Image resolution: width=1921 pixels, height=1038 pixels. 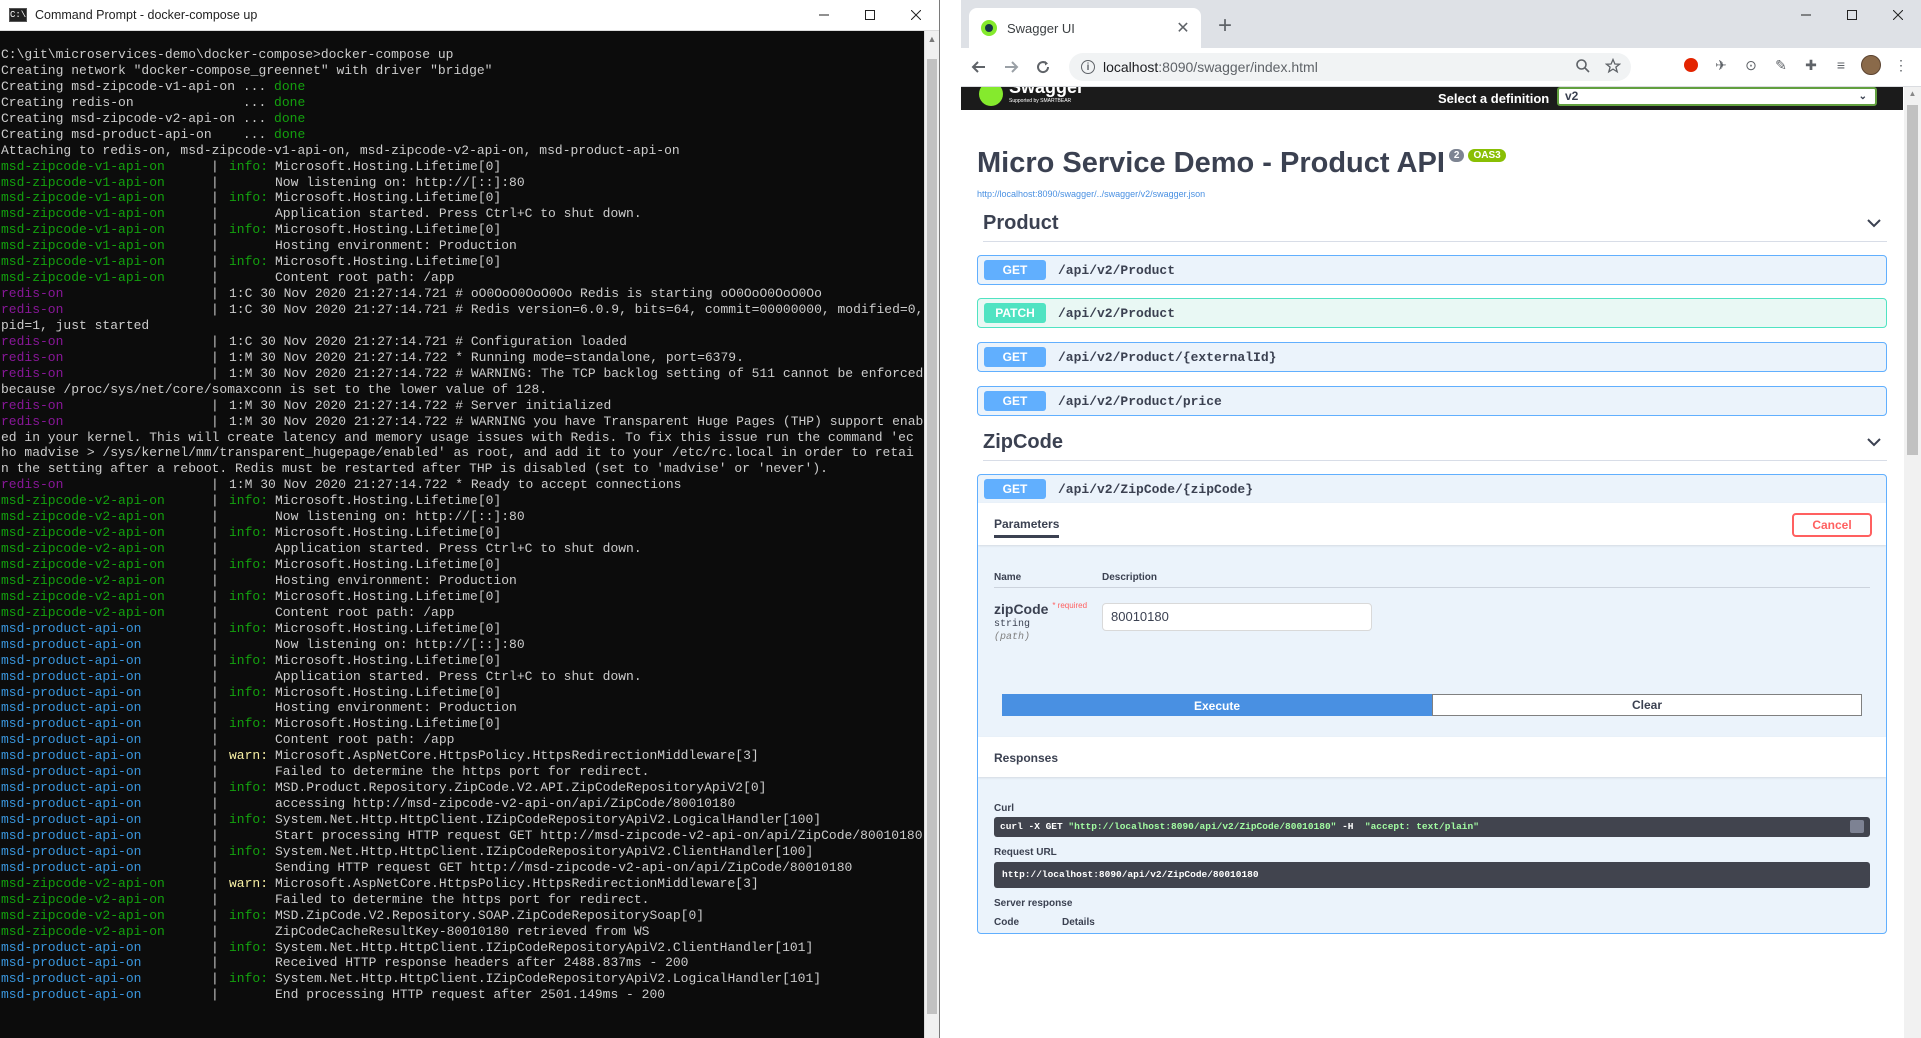 What do you see at coordinates (1432, 357) in the screenshot?
I see `operation-get-product-externalid: GET /api/v2/Product/{externalId}` at bounding box center [1432, 357].